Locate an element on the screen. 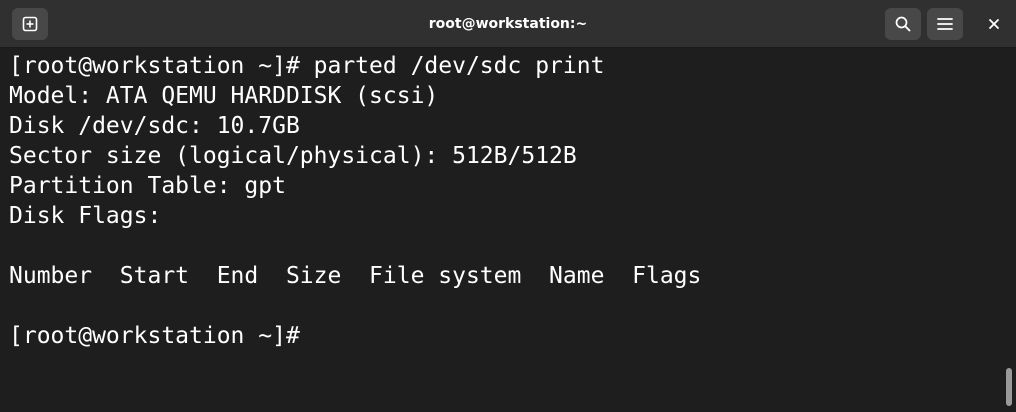 This screenshot has height=412, width=1016. hamburger-menu-icon is located at coordinates (945, 24).